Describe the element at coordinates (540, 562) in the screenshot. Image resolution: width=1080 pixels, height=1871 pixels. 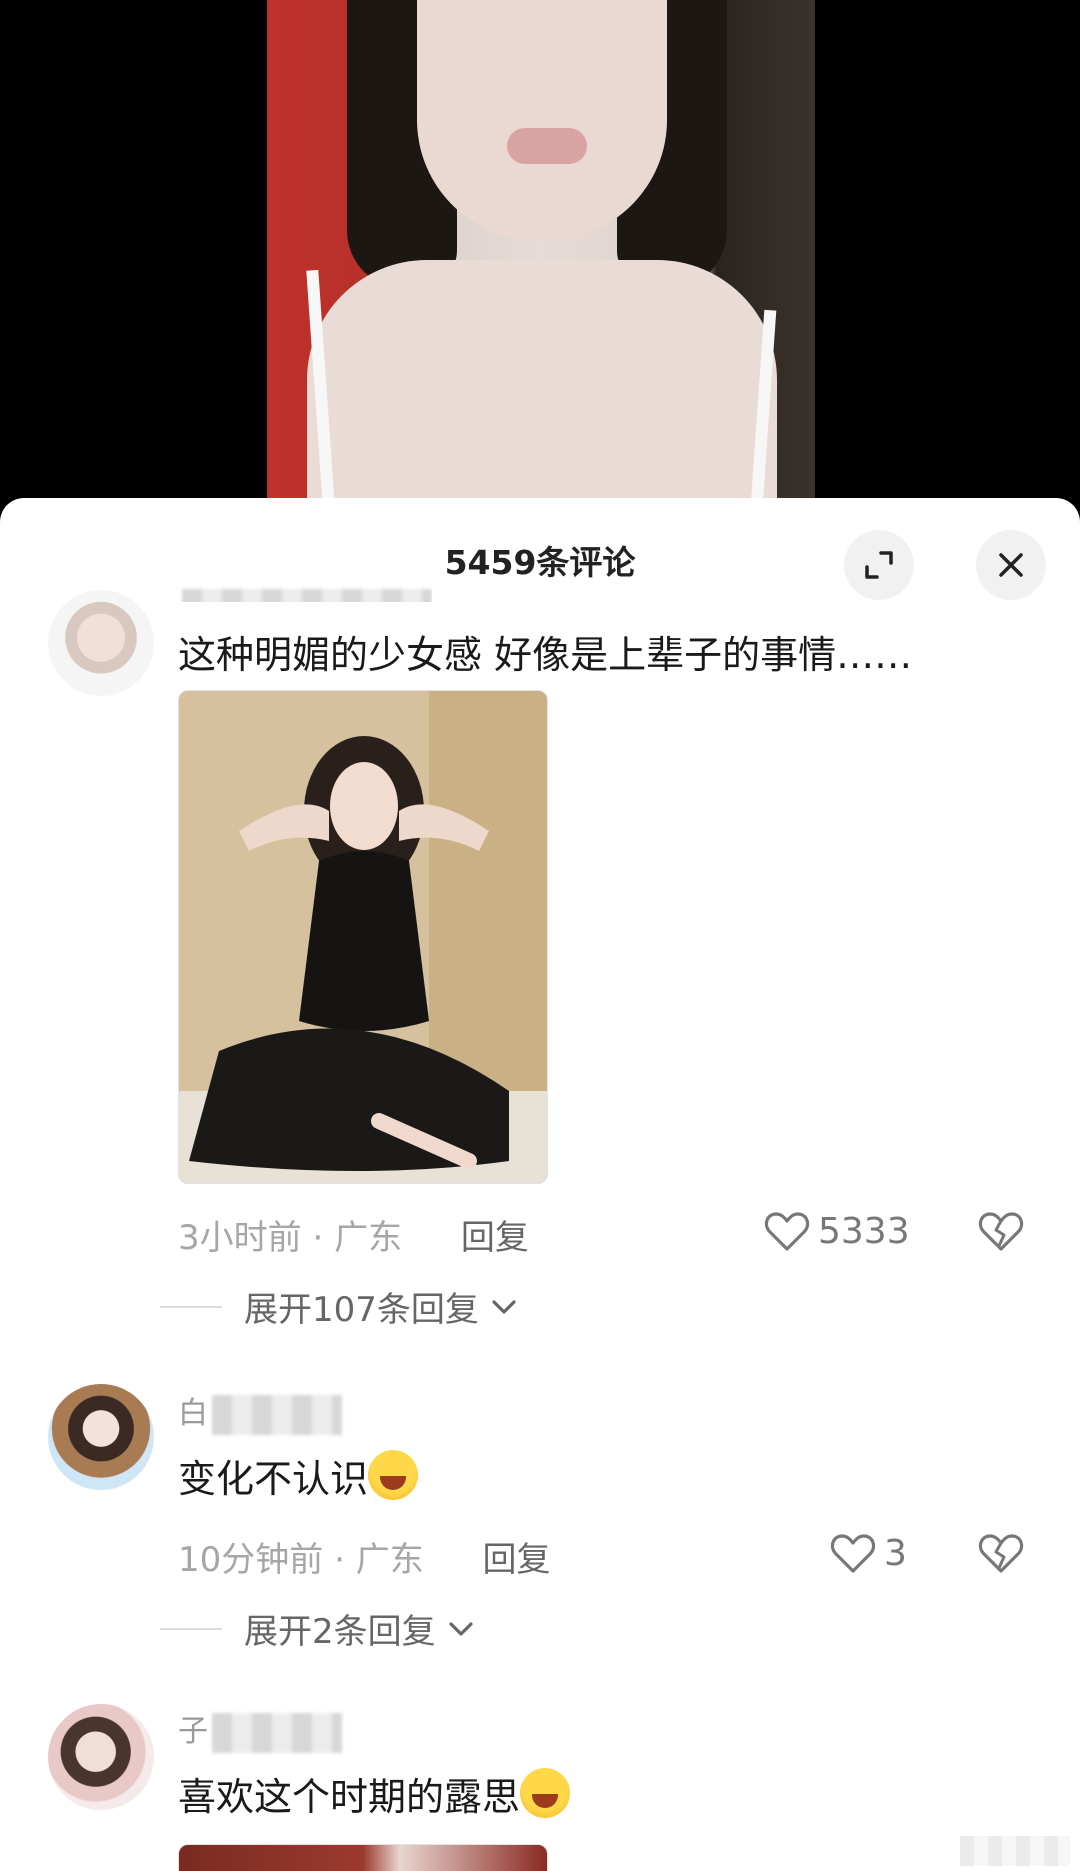
I see `comments-count-title: 5459条评论` at that location.